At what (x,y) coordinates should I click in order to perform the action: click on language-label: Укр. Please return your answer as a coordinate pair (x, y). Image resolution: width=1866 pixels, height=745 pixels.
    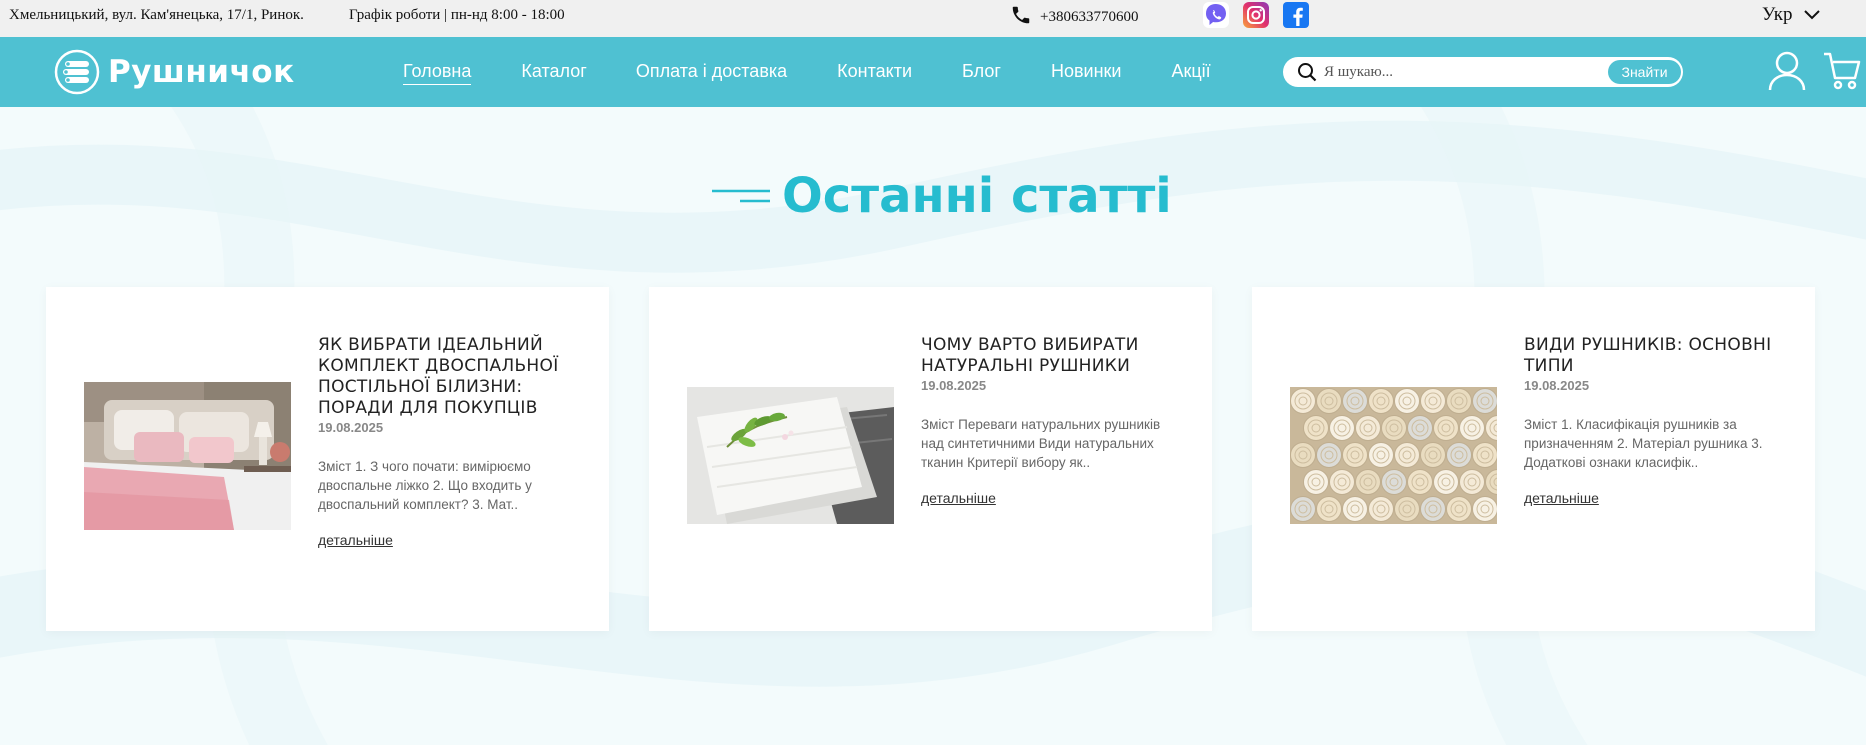
    Looking at the image, I should click on (1777, 14).